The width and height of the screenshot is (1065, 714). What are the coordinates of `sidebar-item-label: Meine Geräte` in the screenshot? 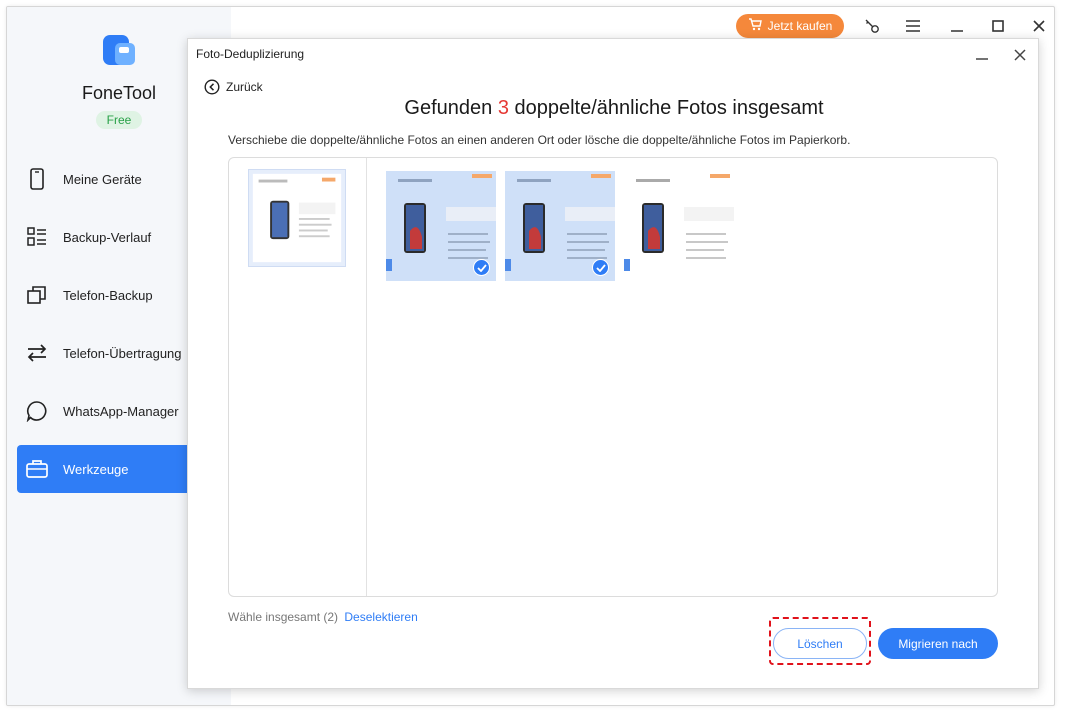 It's located at (102, 179).